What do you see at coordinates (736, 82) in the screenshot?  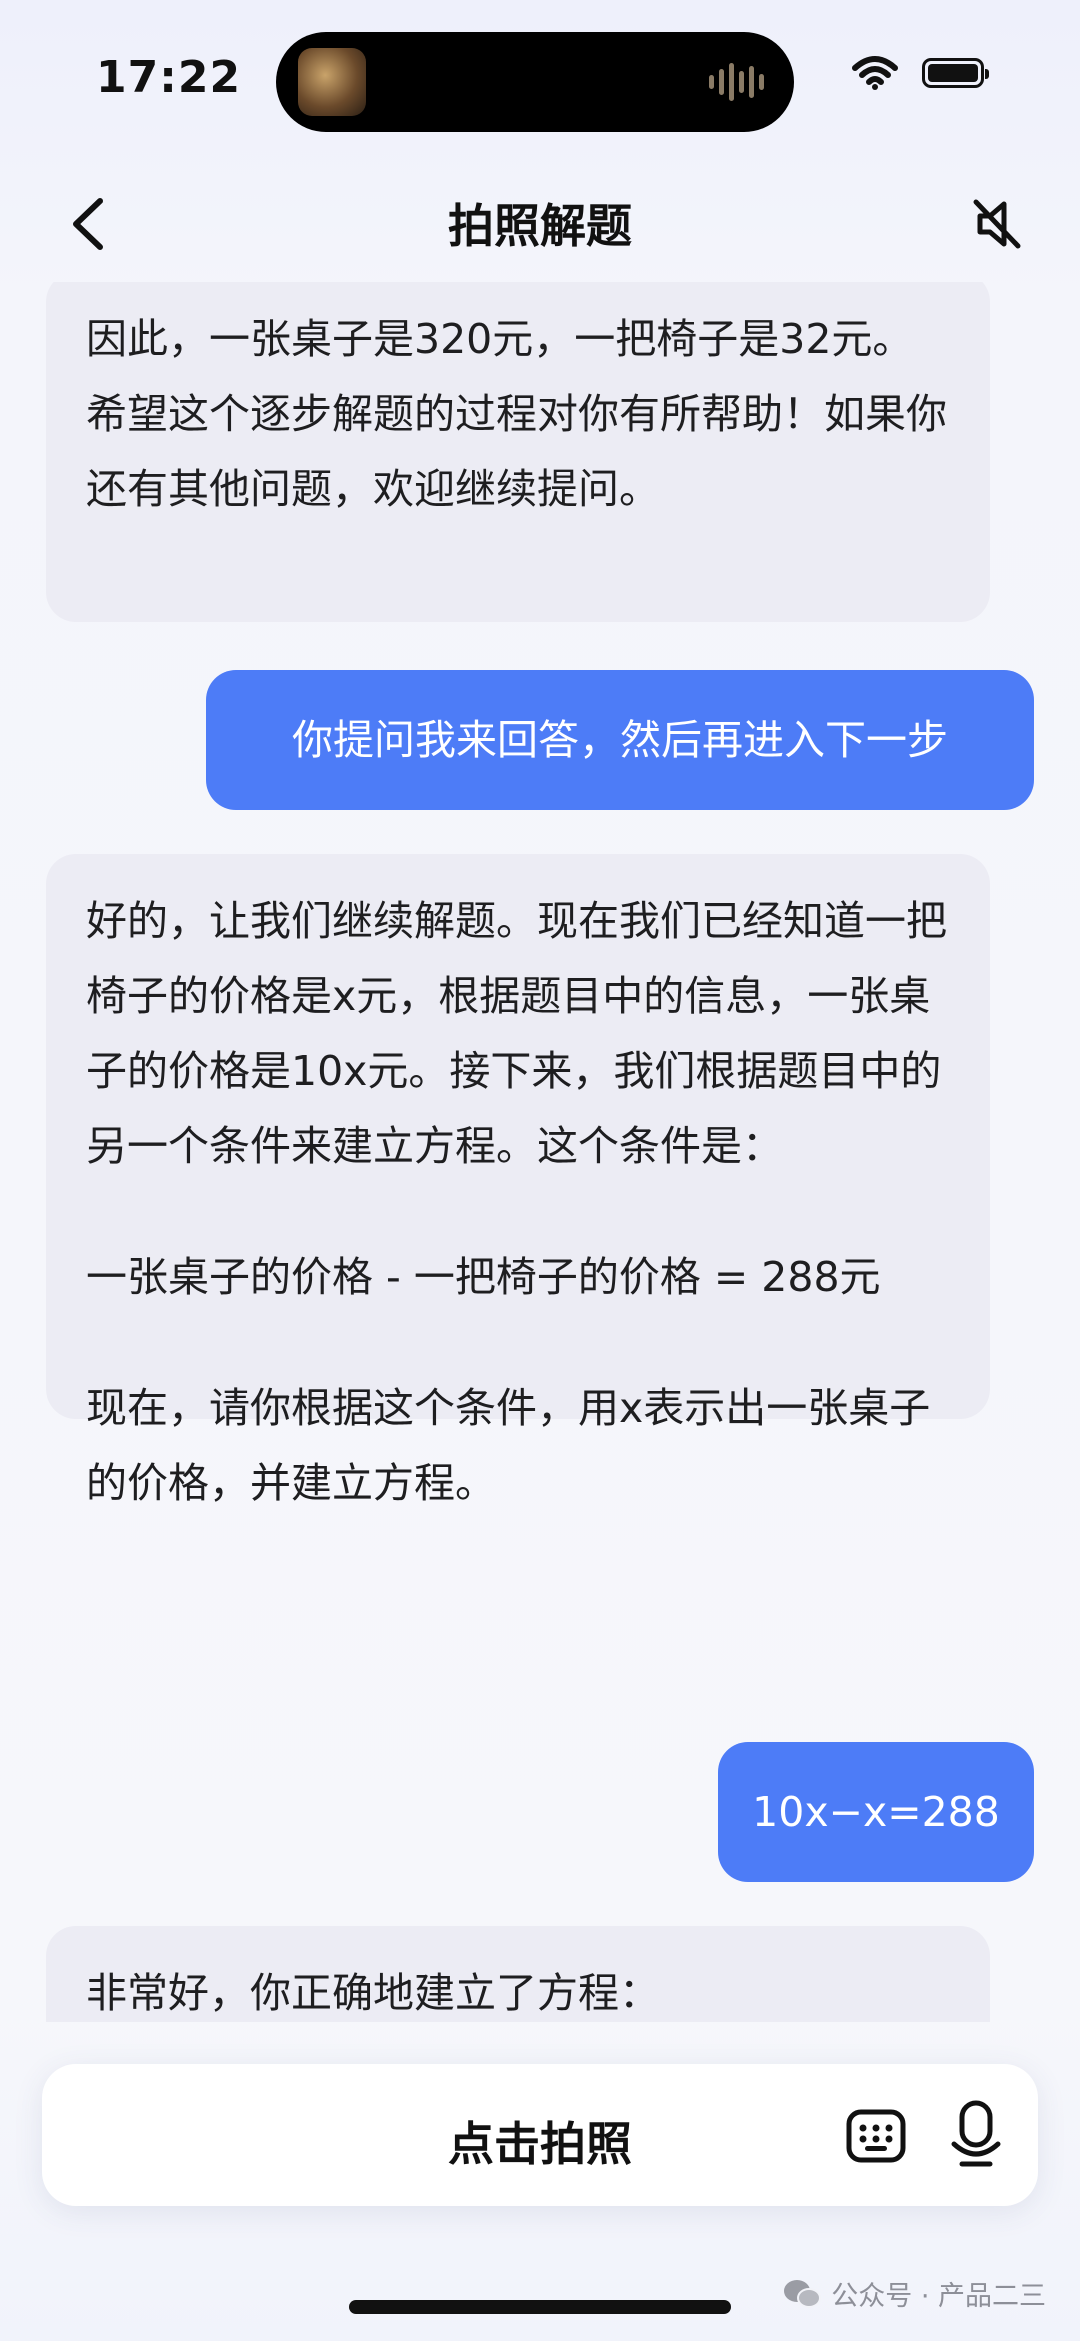 I see `audio-waveform-icon` at bounding box center [736, 82].